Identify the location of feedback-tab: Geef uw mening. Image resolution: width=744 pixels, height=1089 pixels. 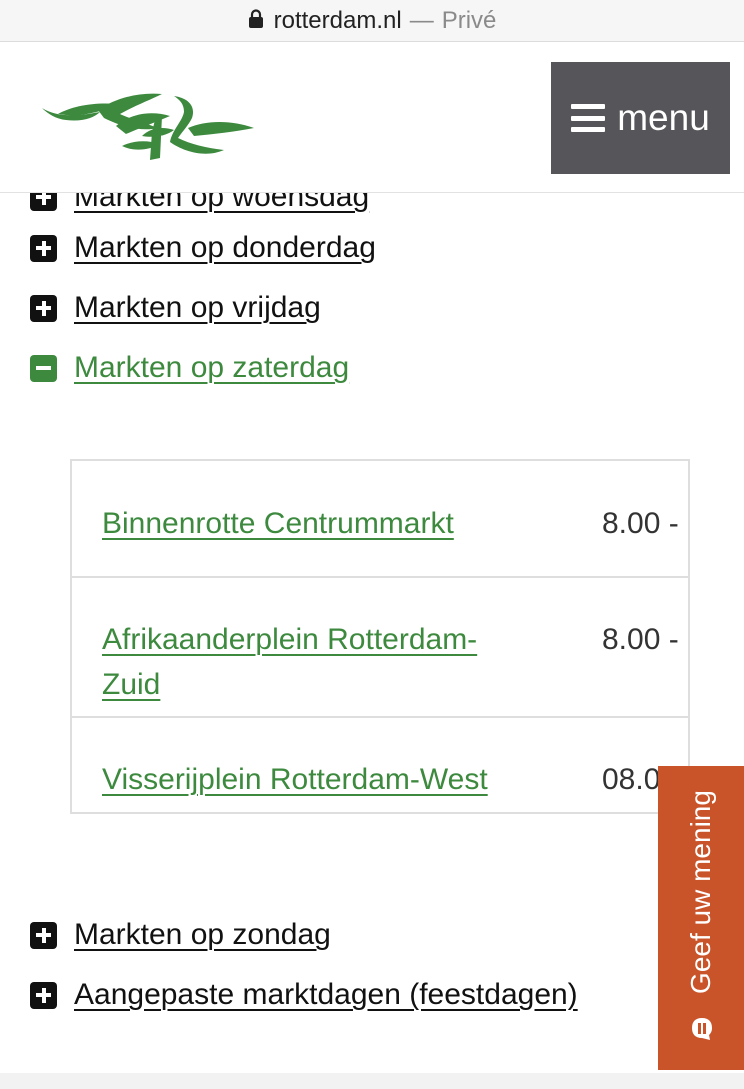
(701, 918).